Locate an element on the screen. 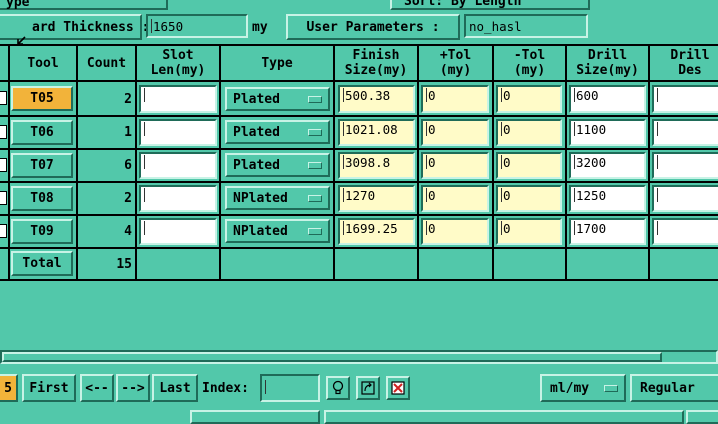 The height and width of the screenshot is (424, 718). tool-button-t09: T09 is located at coordinates (42, 231).